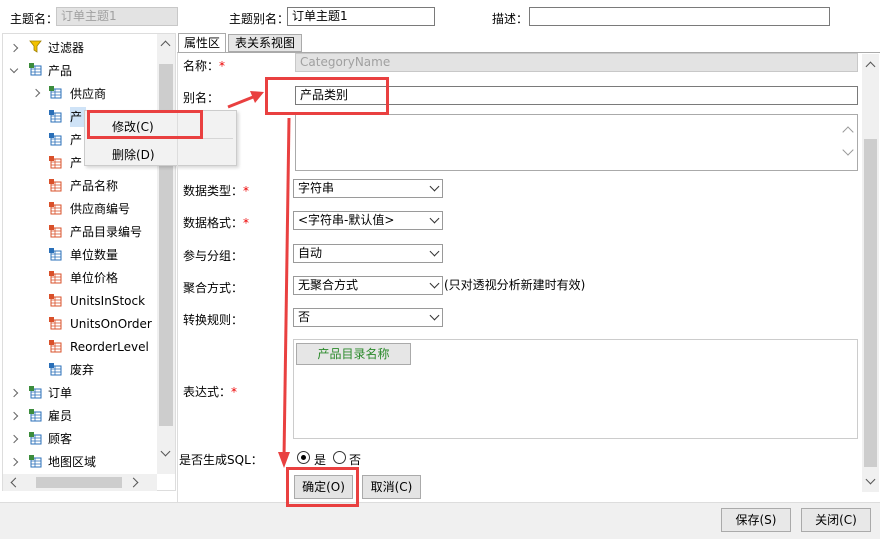 The width and height of the screenshot is (880, 539). What do you see at coordinates (109, 347) in the screenshot?
I see `tree-field-item: ReorderLevel` at bounding box center [109, 347].